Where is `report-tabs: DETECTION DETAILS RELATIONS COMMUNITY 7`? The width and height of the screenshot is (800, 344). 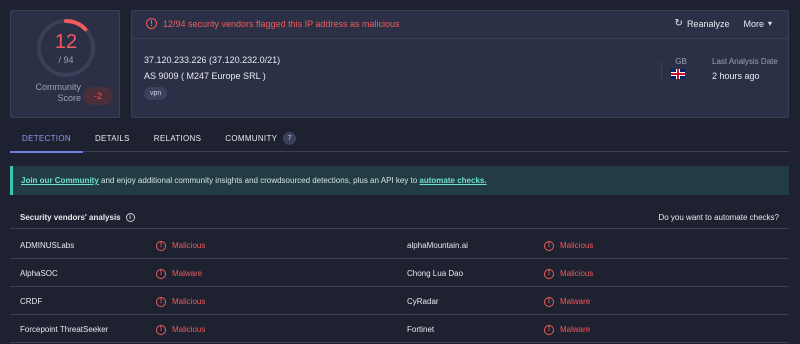 report-tabs: DETECTION DETAILS RELATIONS COMMUNITY 7 is located at coordinates (399, 138).